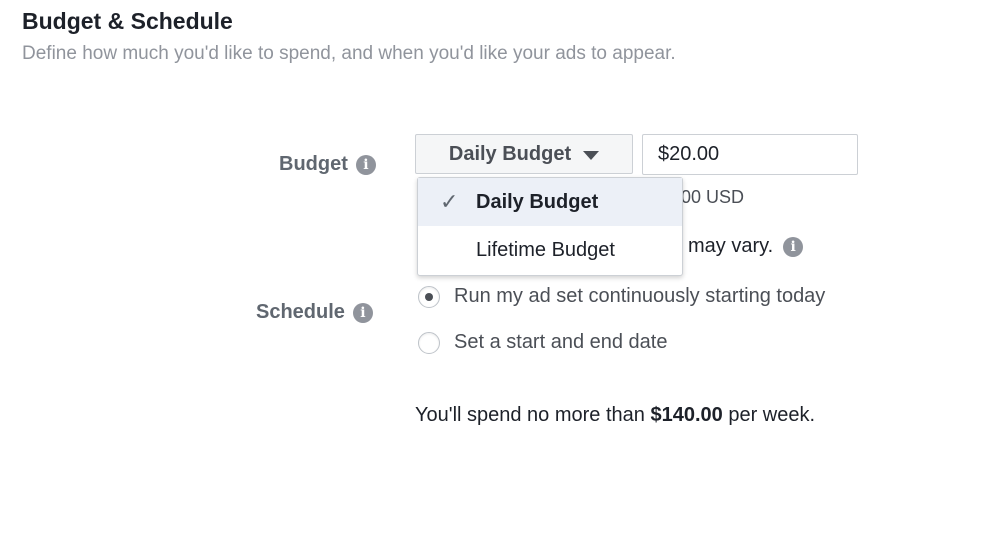 The width and height of the screenshot is (990, 558). What do you see at coordinates (313, 164) in the screenshot?
I see `budget-label: Budget` at bounding box center [313, 164].